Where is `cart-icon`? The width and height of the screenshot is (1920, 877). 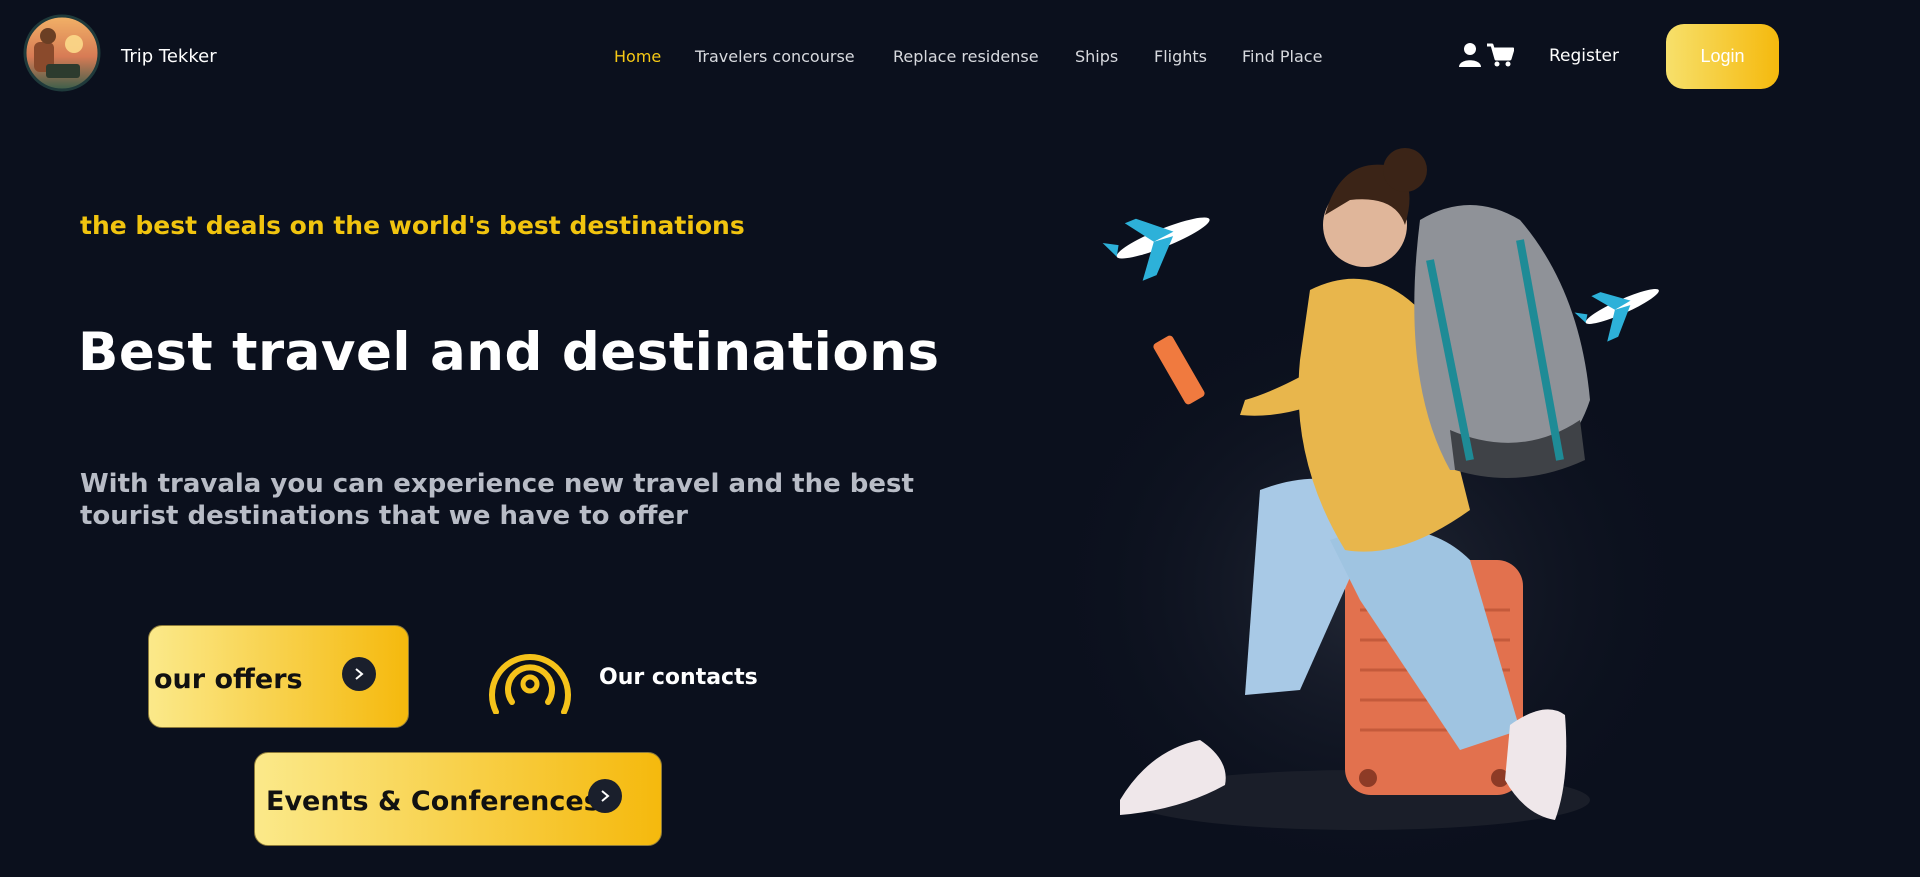
cart-icon is located at coordinates (1500, 55).